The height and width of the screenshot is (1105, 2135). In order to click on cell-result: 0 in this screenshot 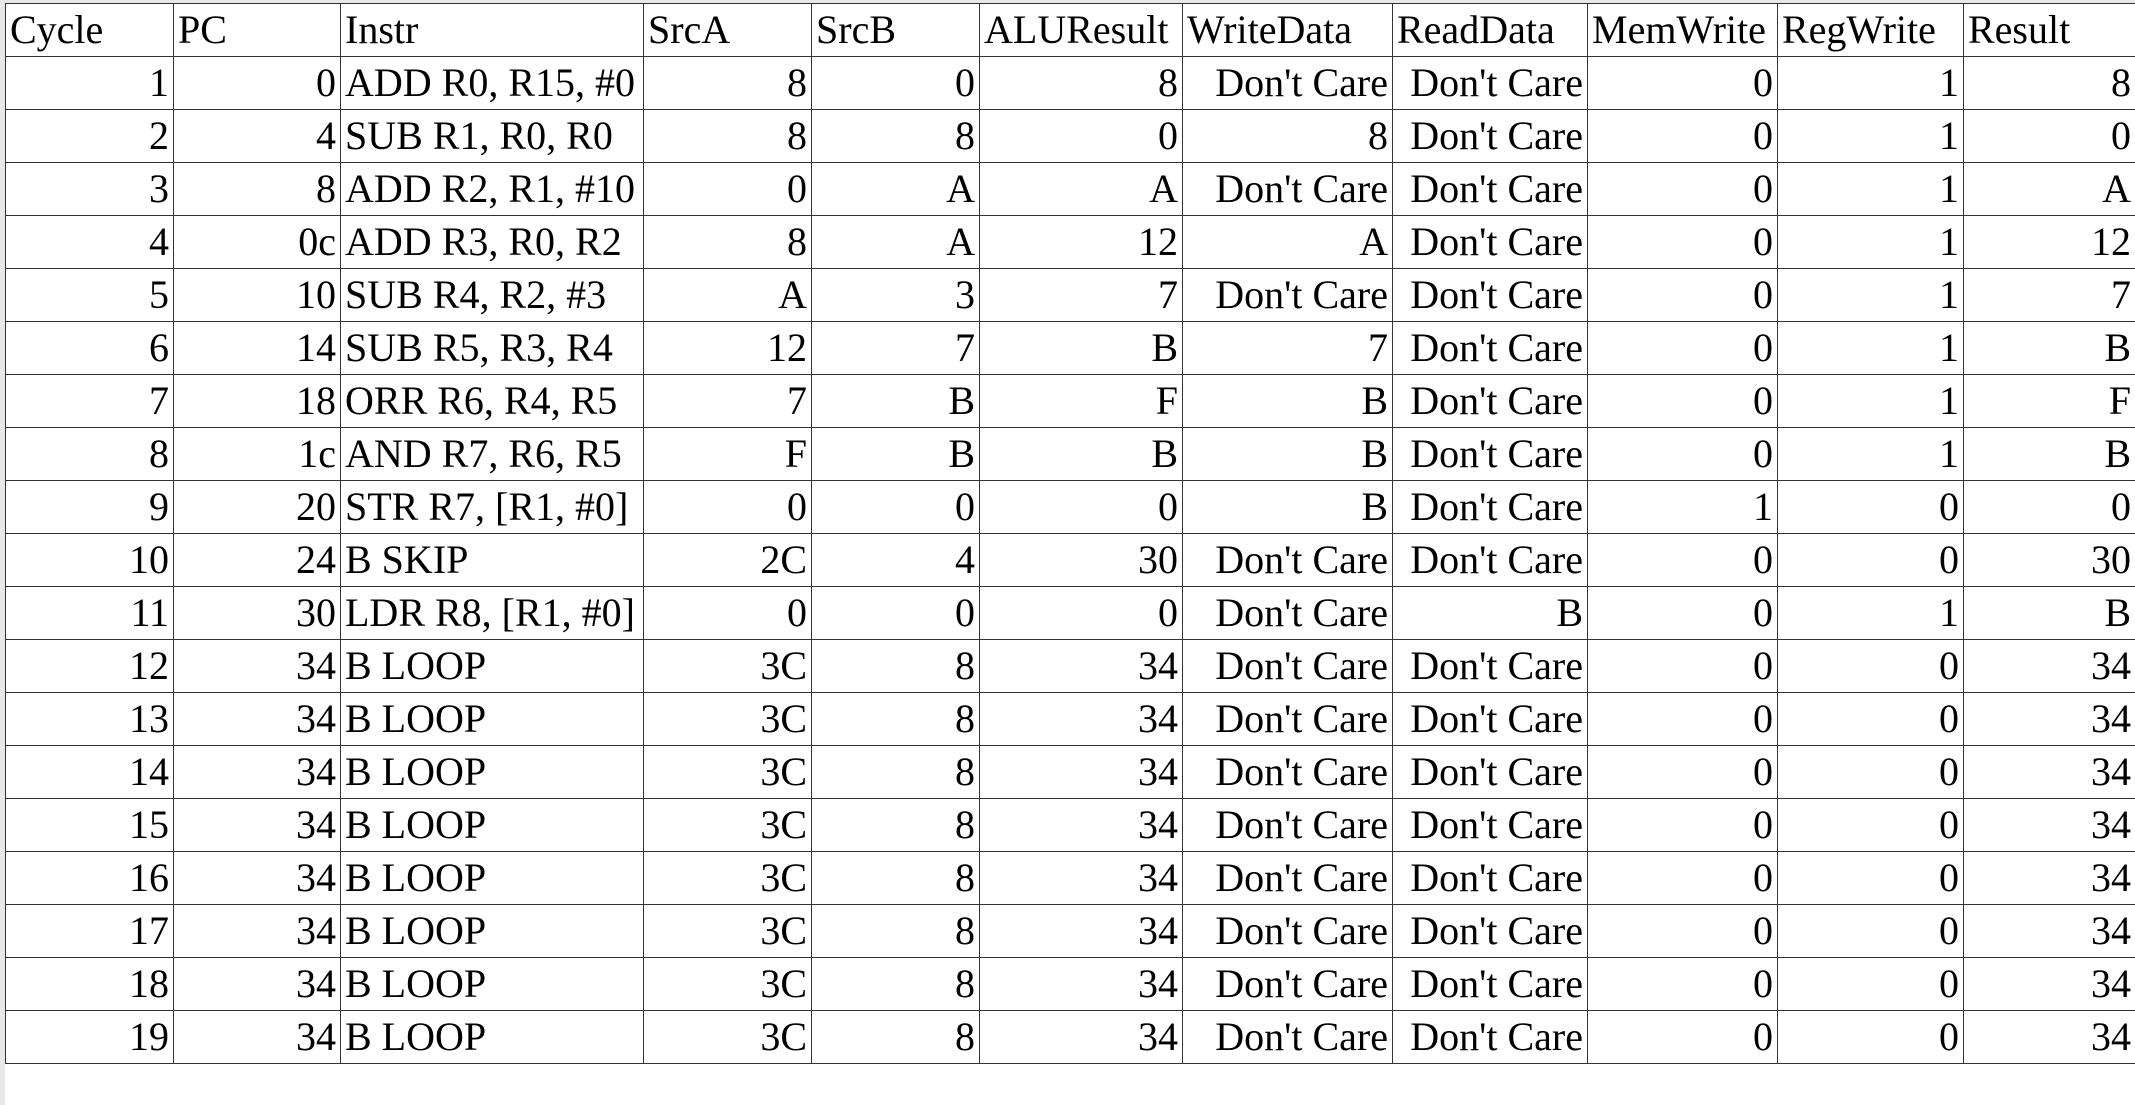, I will do `click(2049, 136)`.